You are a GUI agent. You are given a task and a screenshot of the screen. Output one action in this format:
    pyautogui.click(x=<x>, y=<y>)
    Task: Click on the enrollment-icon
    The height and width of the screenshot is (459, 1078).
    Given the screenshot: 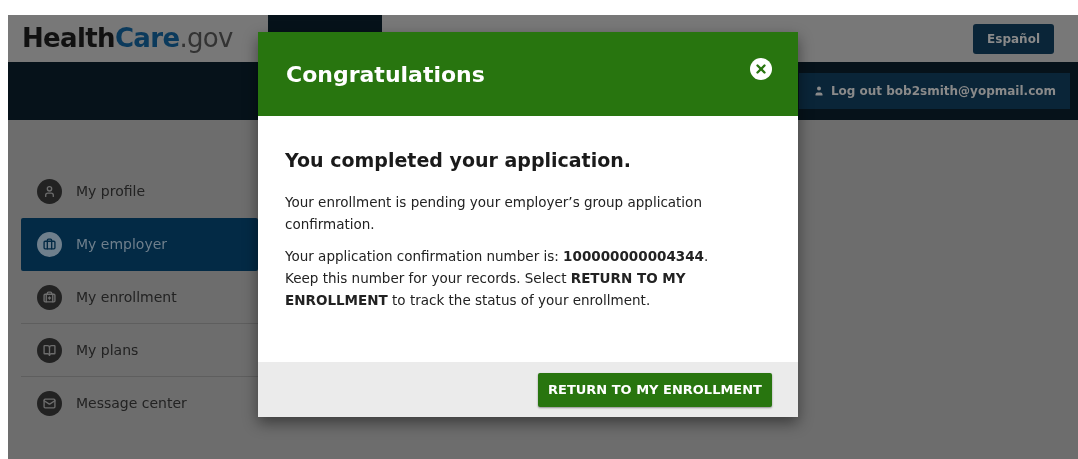 What is the action you would take?
    pyautogui.click(x=49, y=297)
    